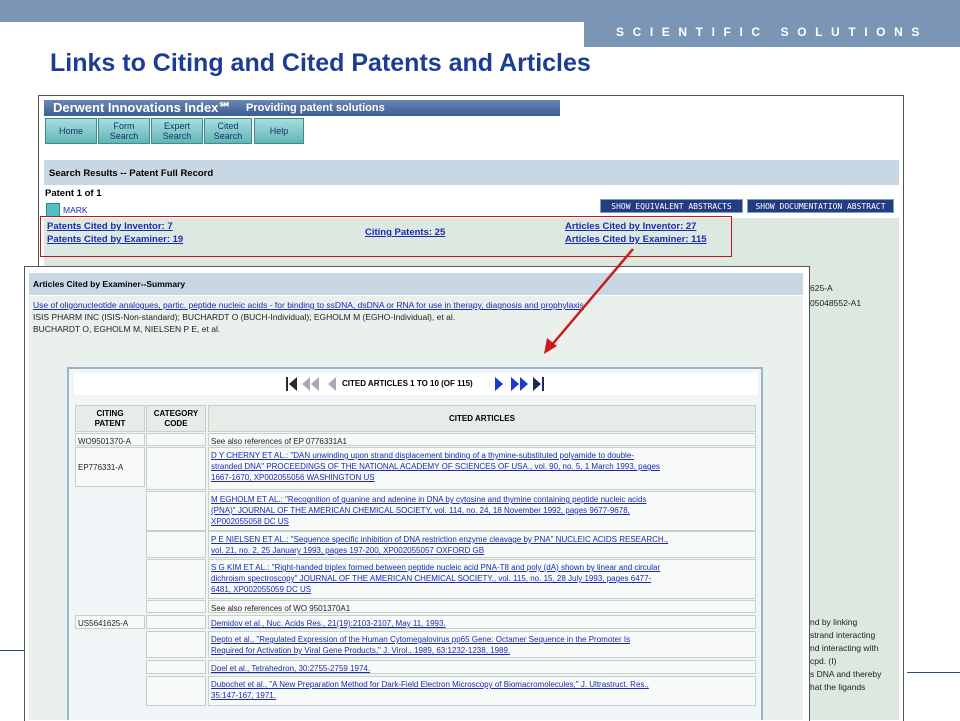 This screenshot has width=960, height=721. What do you see at coordinates (332, 384) in the screenshot?
I see `previous-icon` at bounding box center [332, 384].